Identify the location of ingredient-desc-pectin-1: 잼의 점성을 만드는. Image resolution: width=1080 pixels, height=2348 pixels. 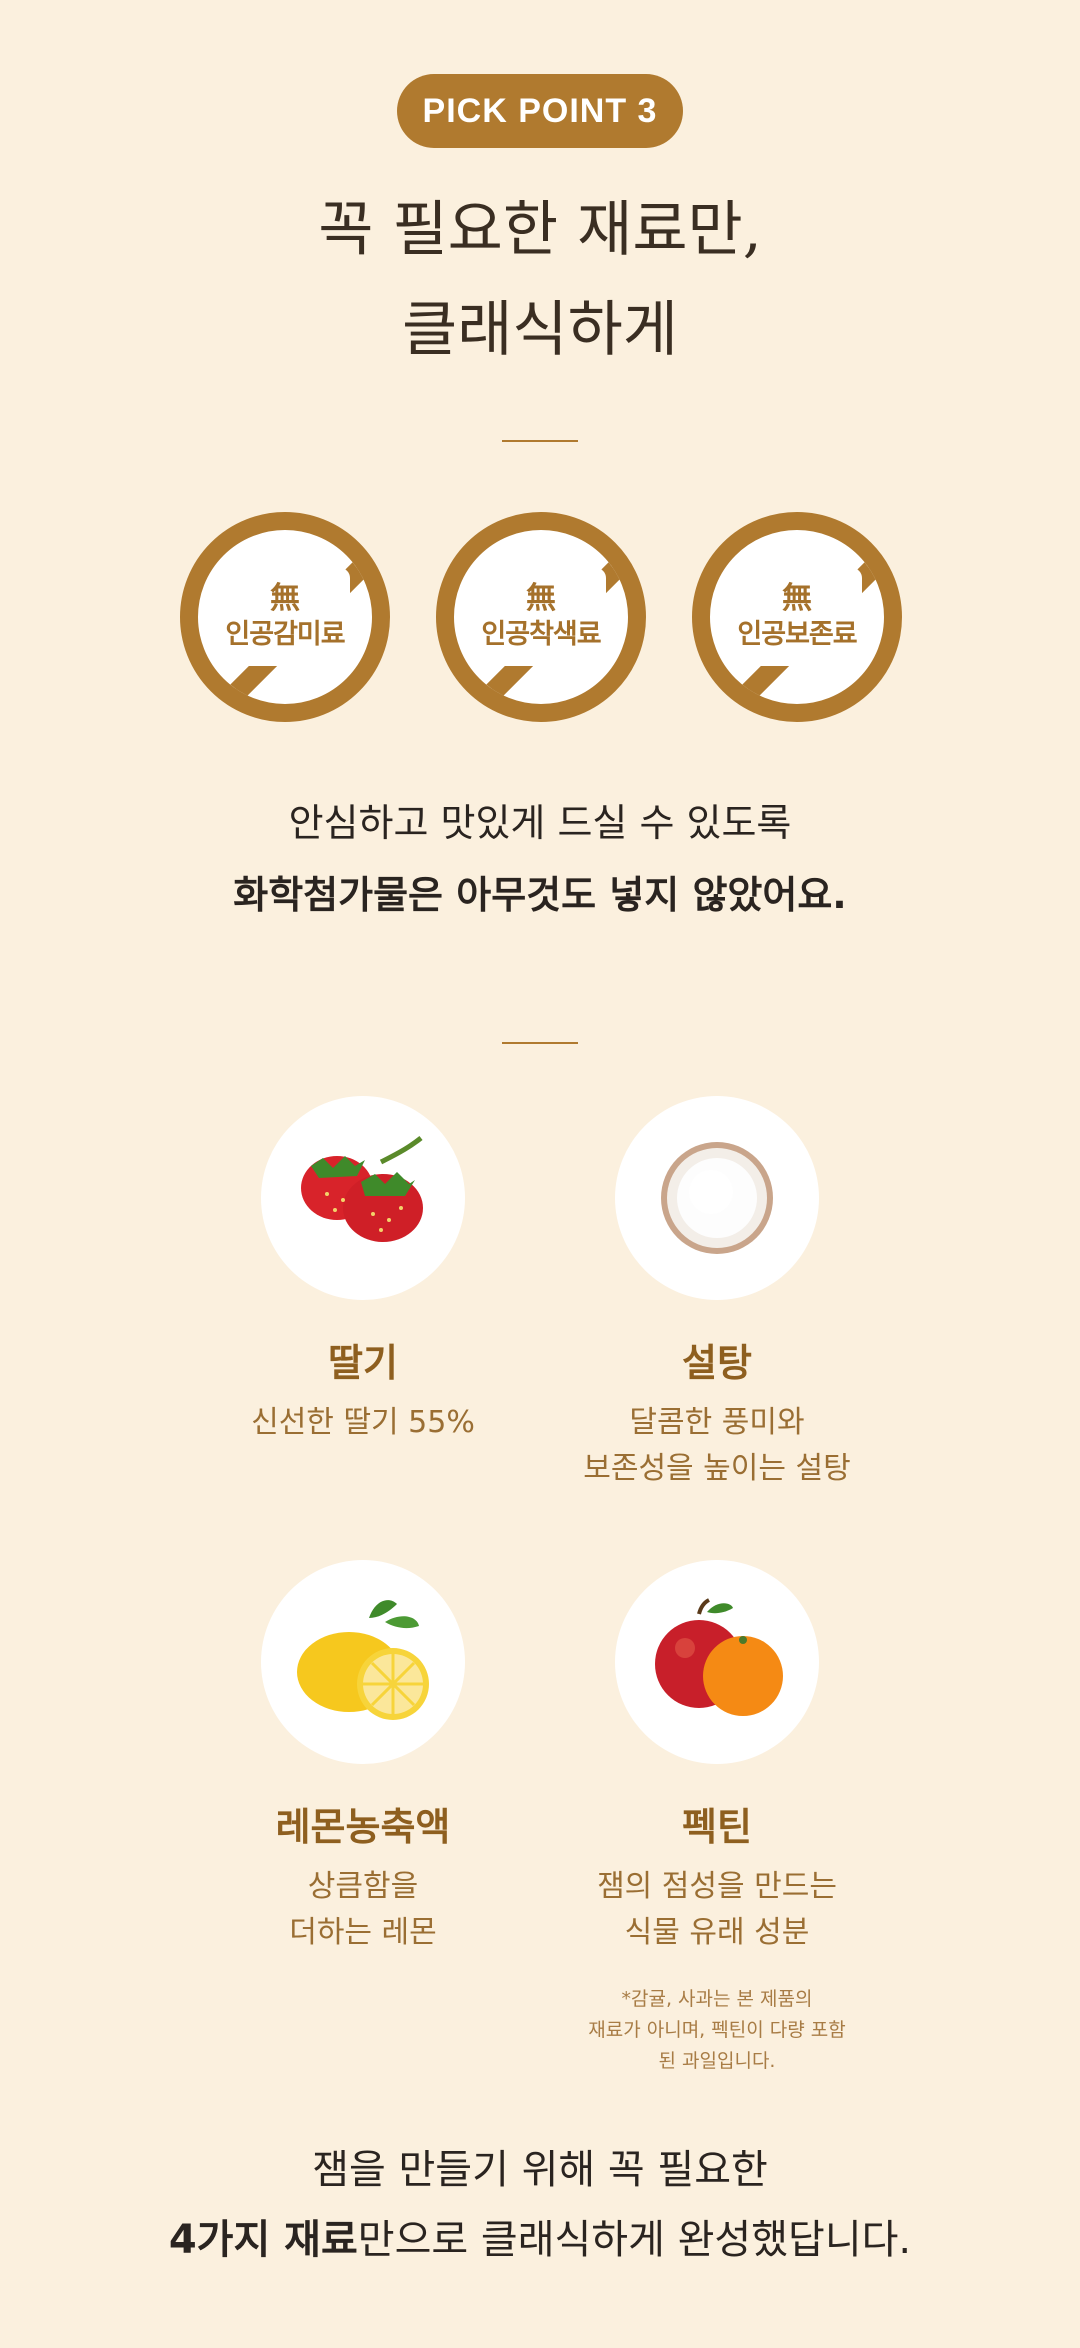
(717, 1886).